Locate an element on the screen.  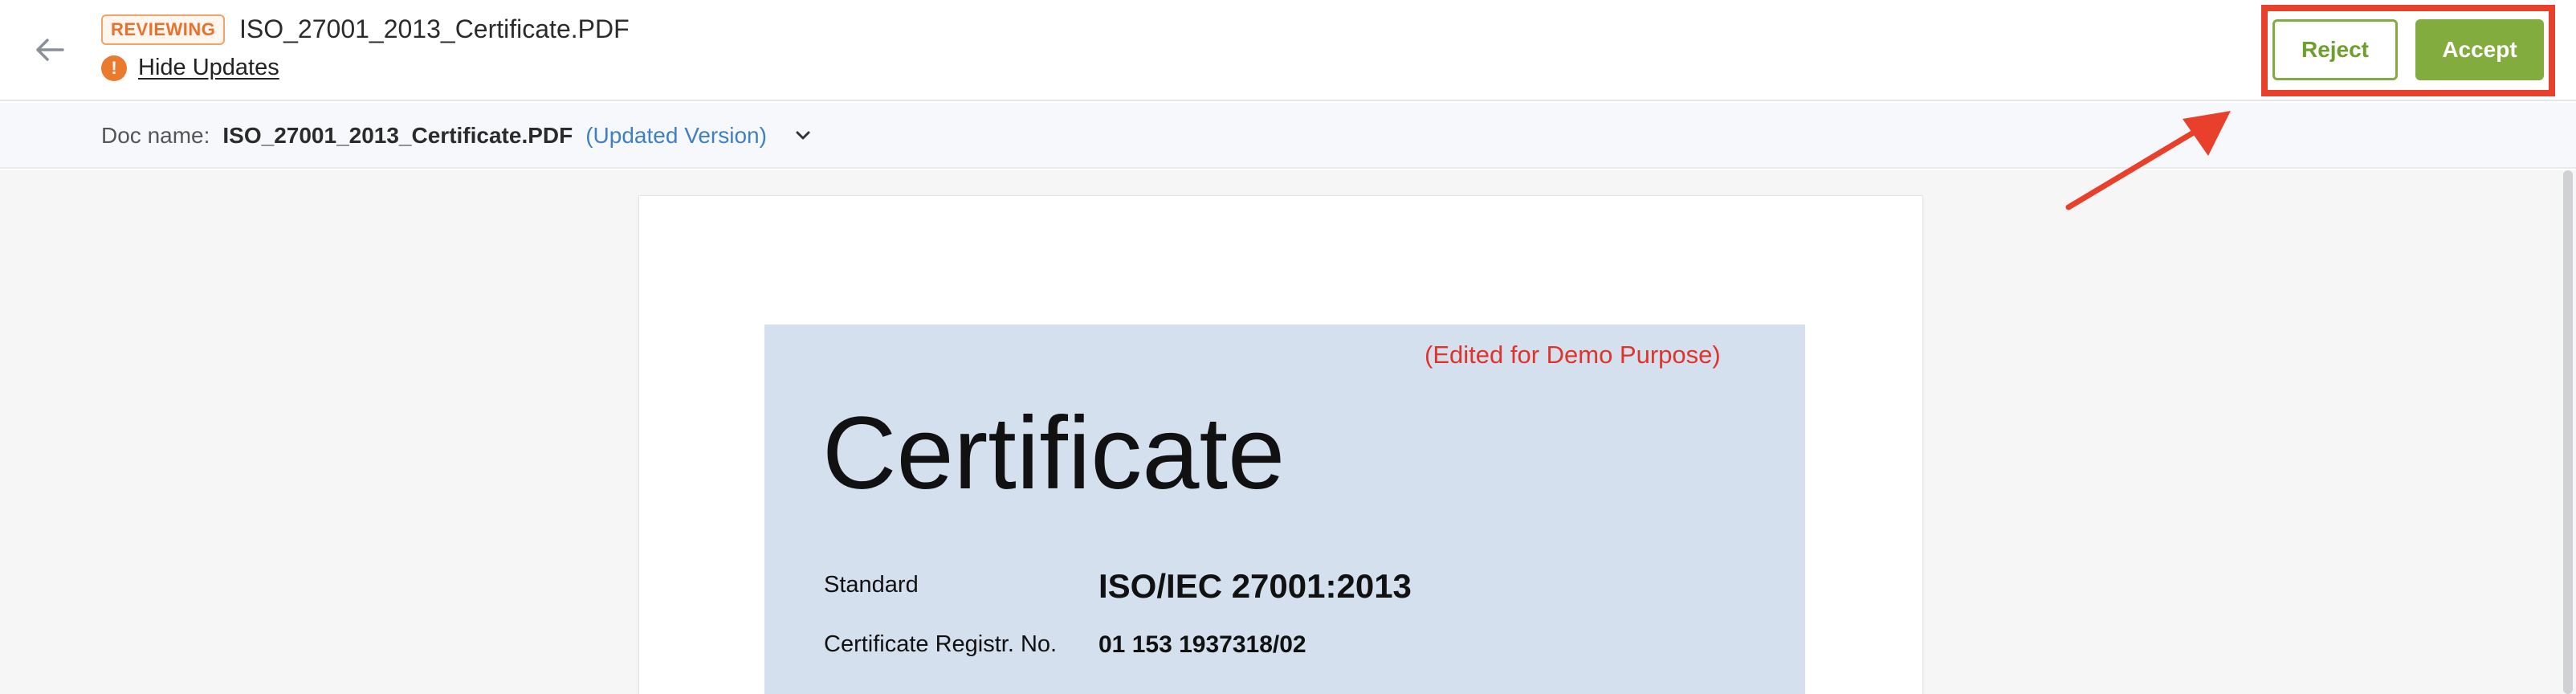
chevron-down-icon is located at coordinates (803, 135).